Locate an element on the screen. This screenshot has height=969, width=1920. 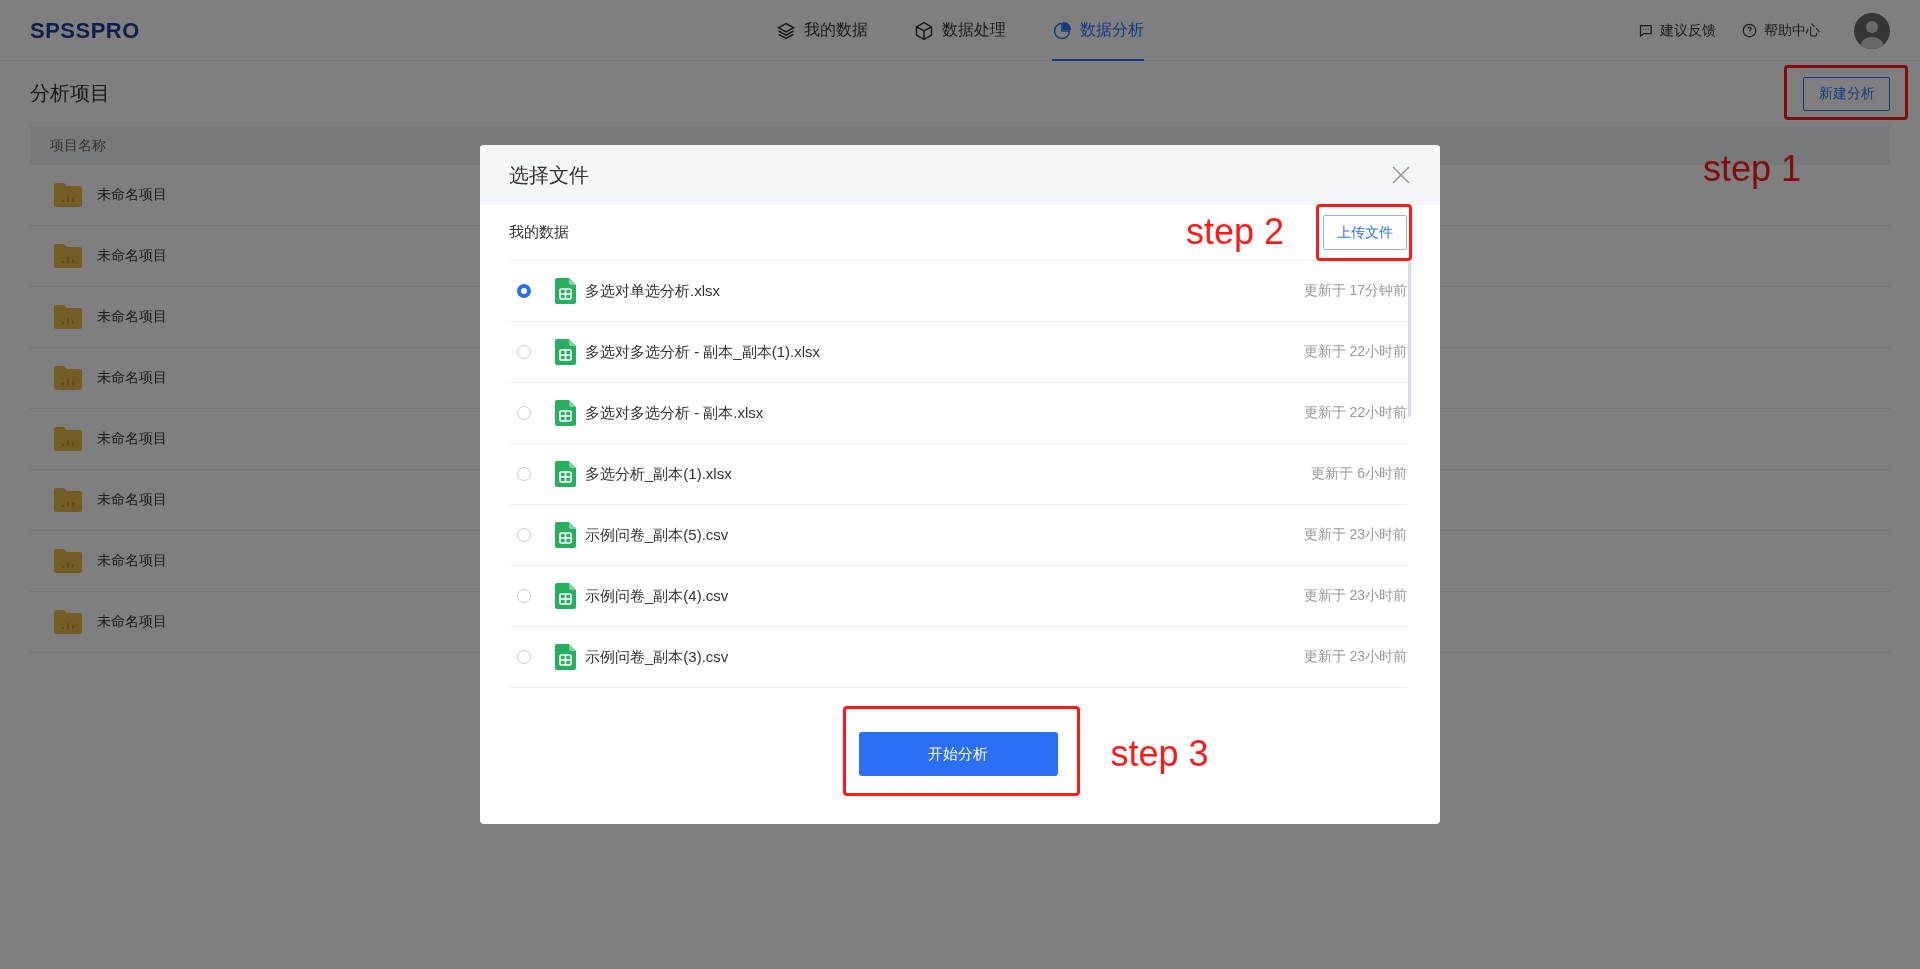
logo: SPSSPRO is located at coordinates (85, 30).